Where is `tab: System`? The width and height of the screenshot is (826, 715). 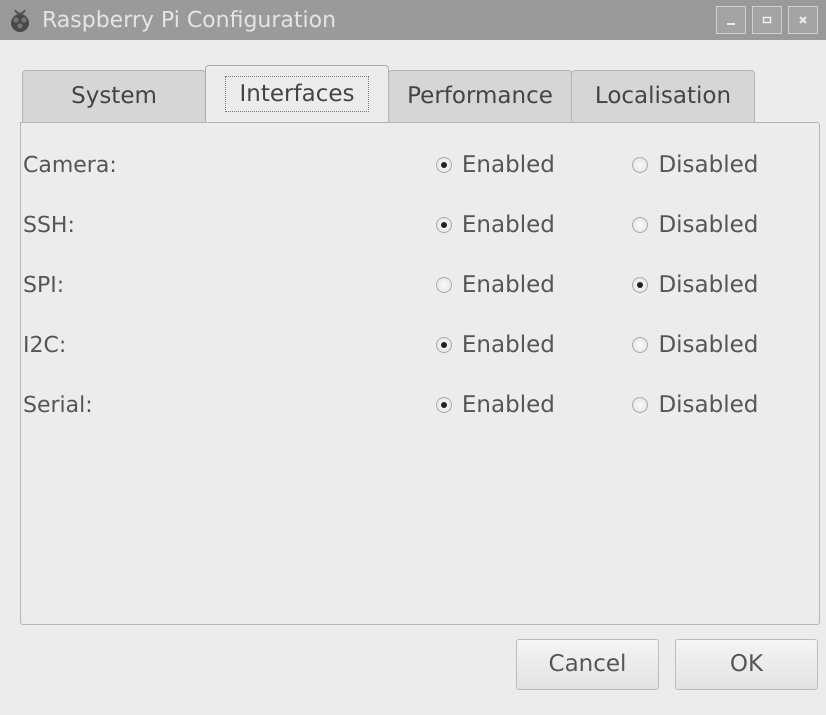 tab: System is located at coordinates (114, 96).